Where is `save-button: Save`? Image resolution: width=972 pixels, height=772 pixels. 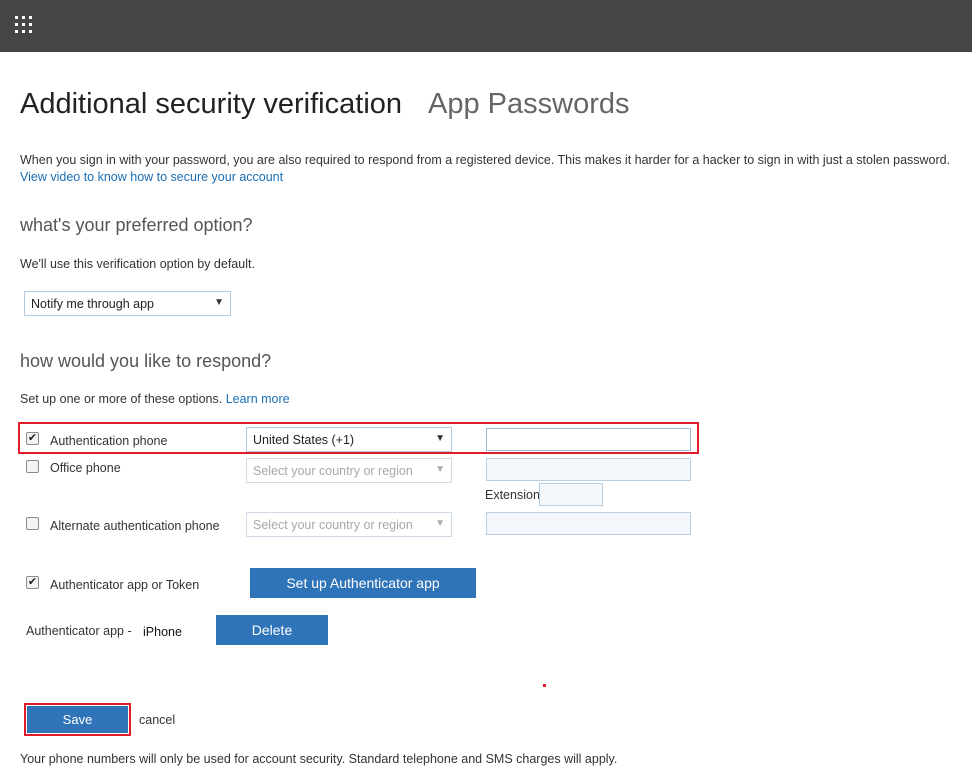
save-button: Save is located at coordinates (77, 719).